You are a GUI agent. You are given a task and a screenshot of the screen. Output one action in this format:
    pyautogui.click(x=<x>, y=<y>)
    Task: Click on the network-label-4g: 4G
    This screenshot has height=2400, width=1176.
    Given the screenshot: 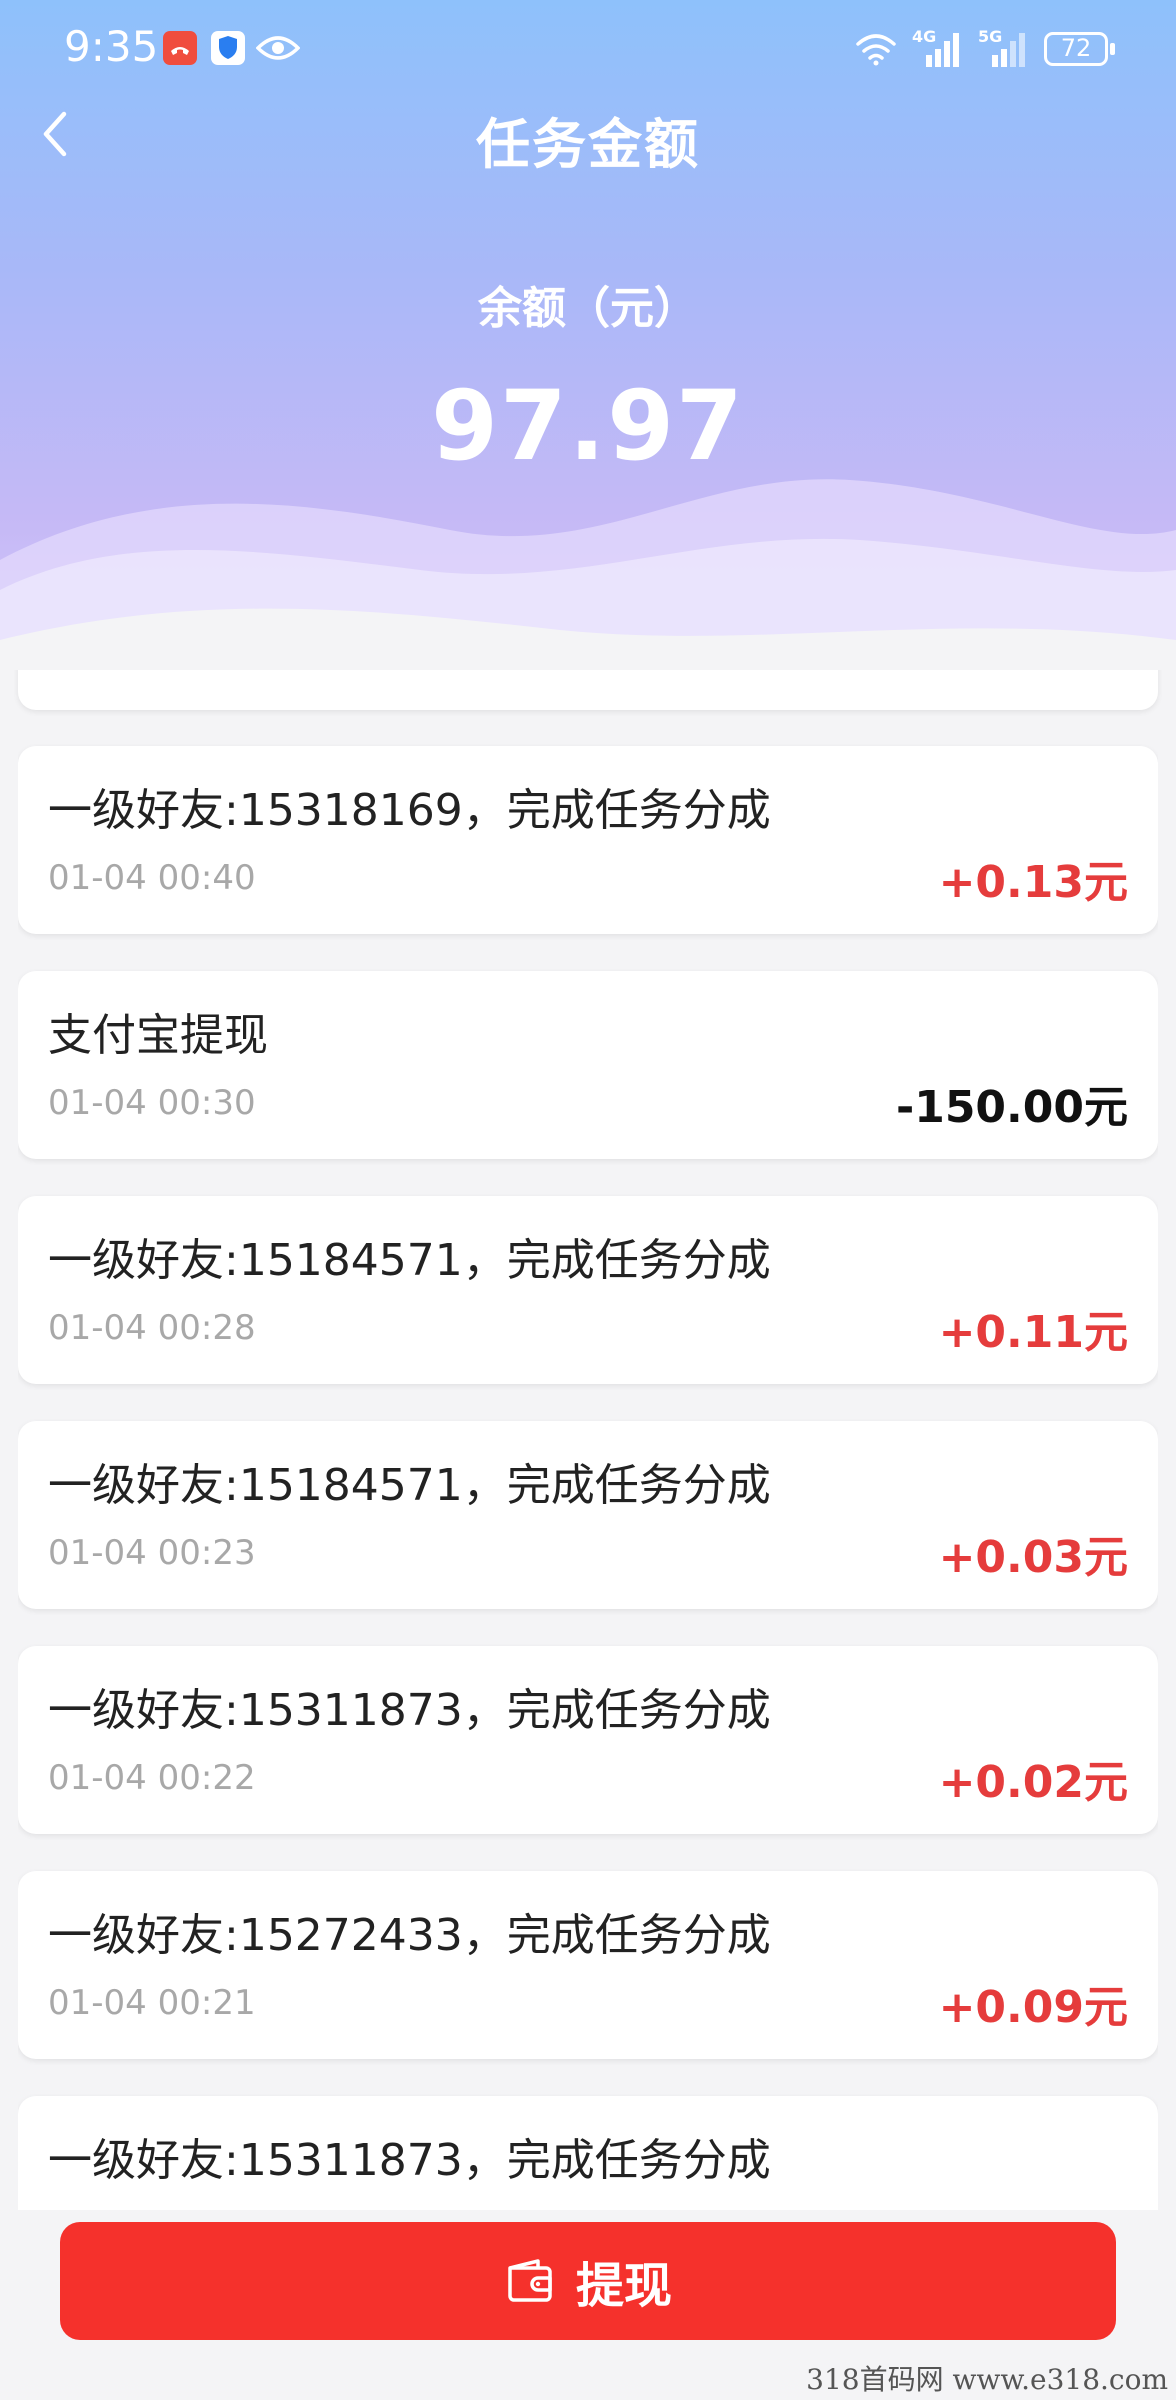 What is the action you would take?
    pyautogui.click(x=924, y=36)
    